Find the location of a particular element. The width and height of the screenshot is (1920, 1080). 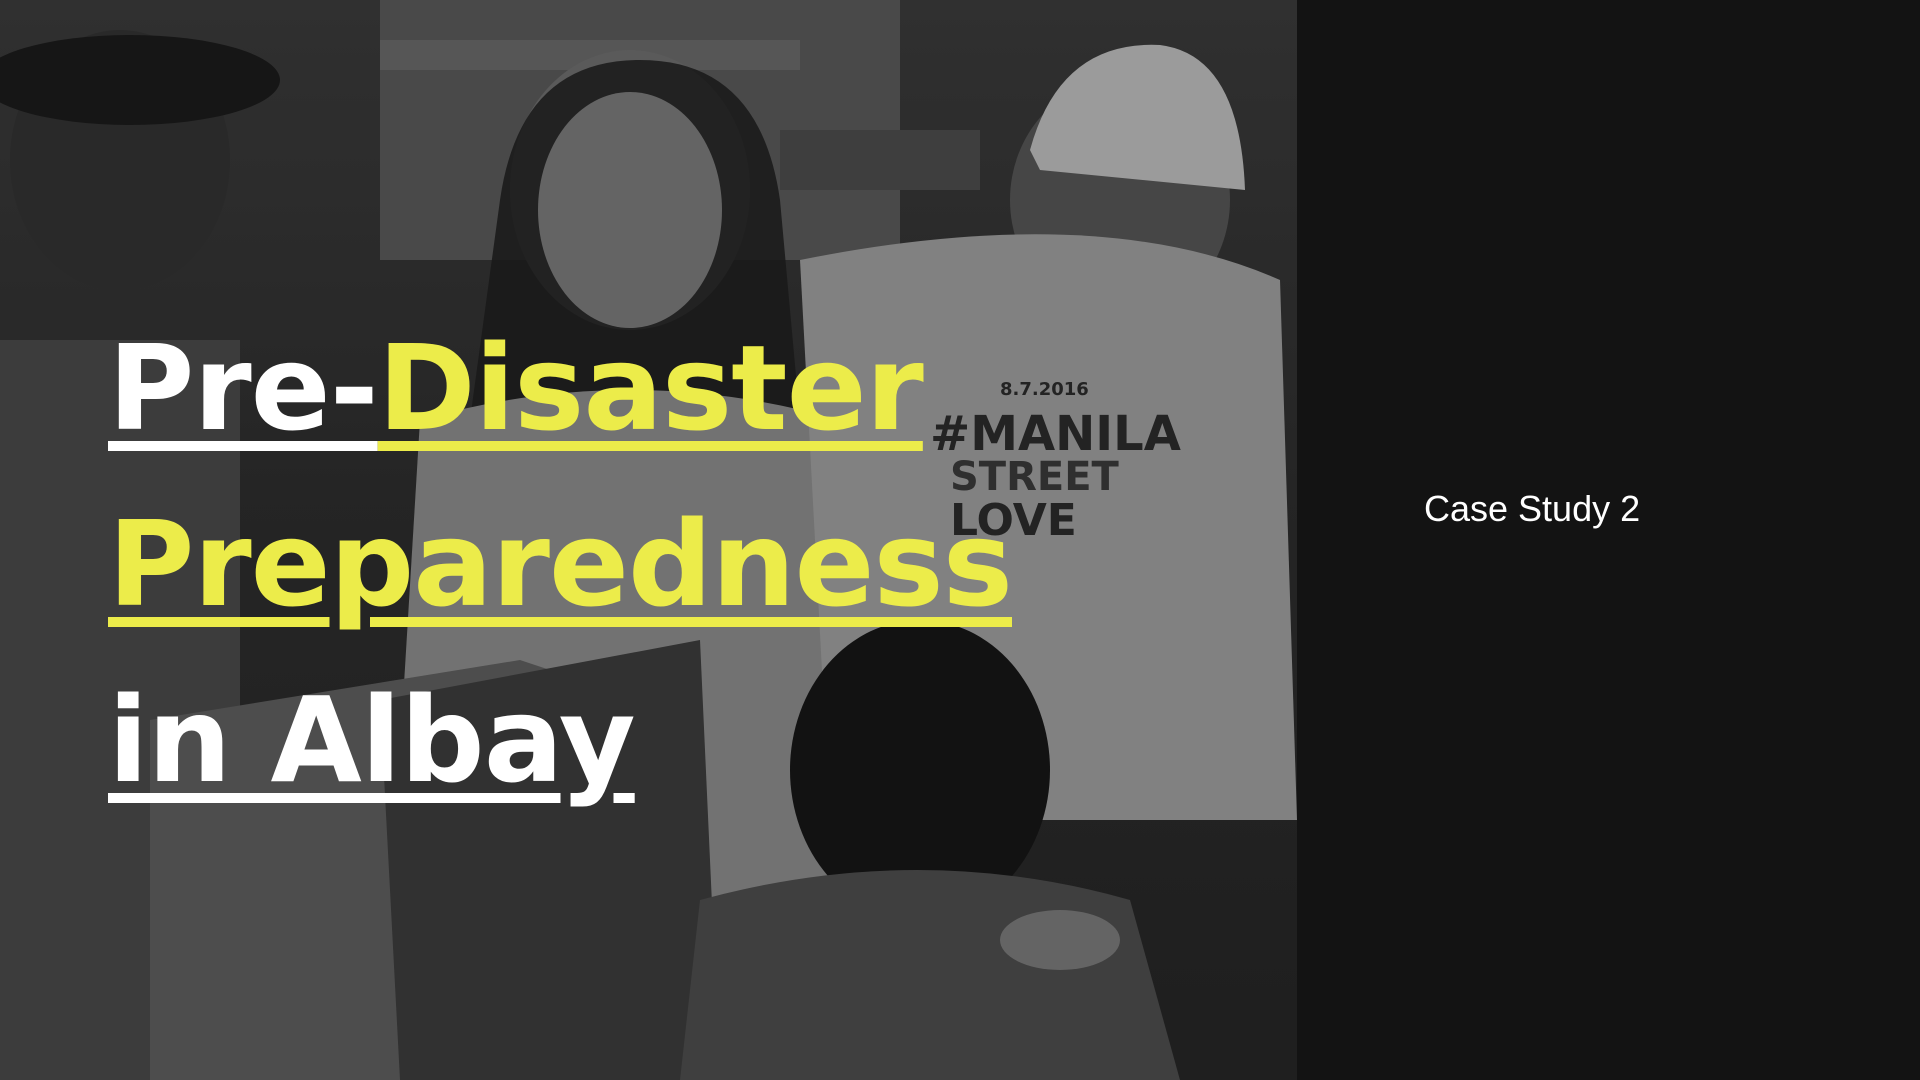

title-word-pre: Pre- is located at coordinates (243, 388).